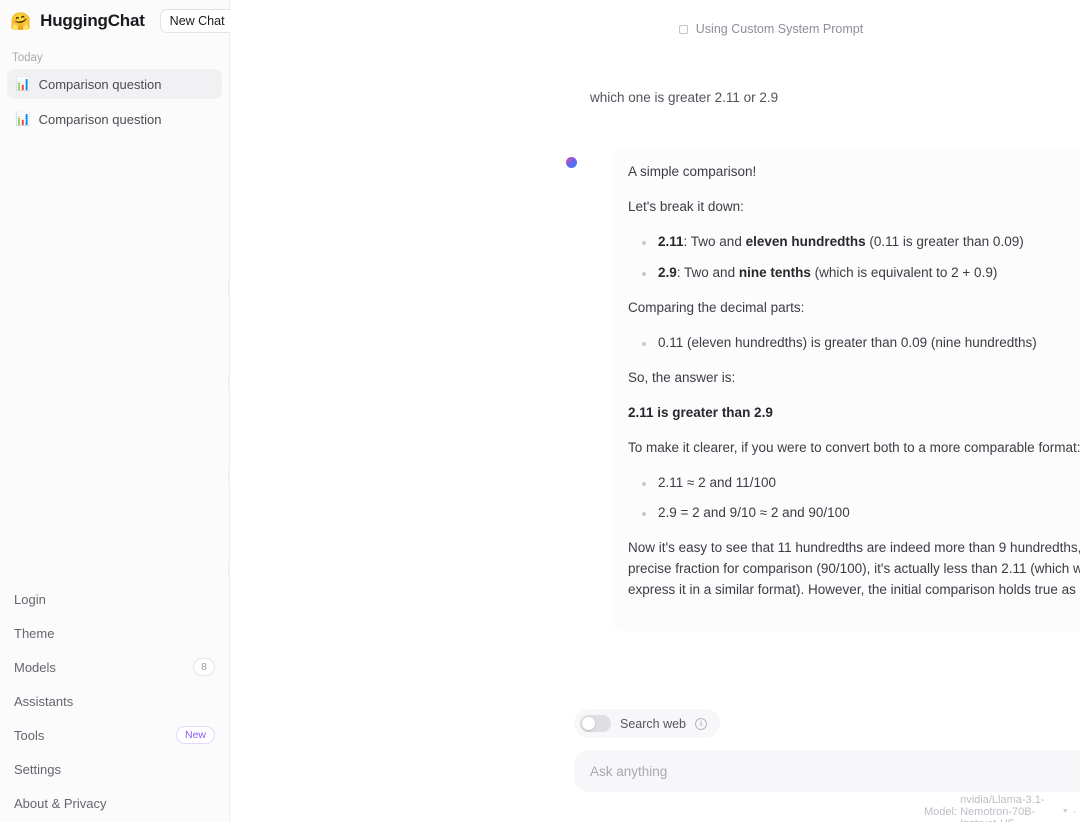  What do you see at coordinates (671, 242) in the screenshot?
I see `list-term: 2.11` at bounding box center [671, 242].